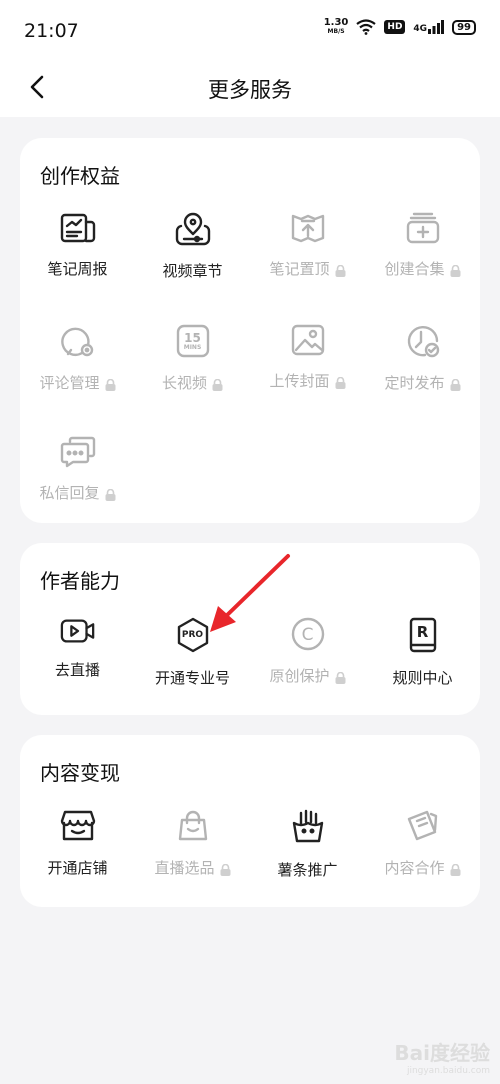  I want to click on service-open-shop: 开通店铺, so click(77, 843).